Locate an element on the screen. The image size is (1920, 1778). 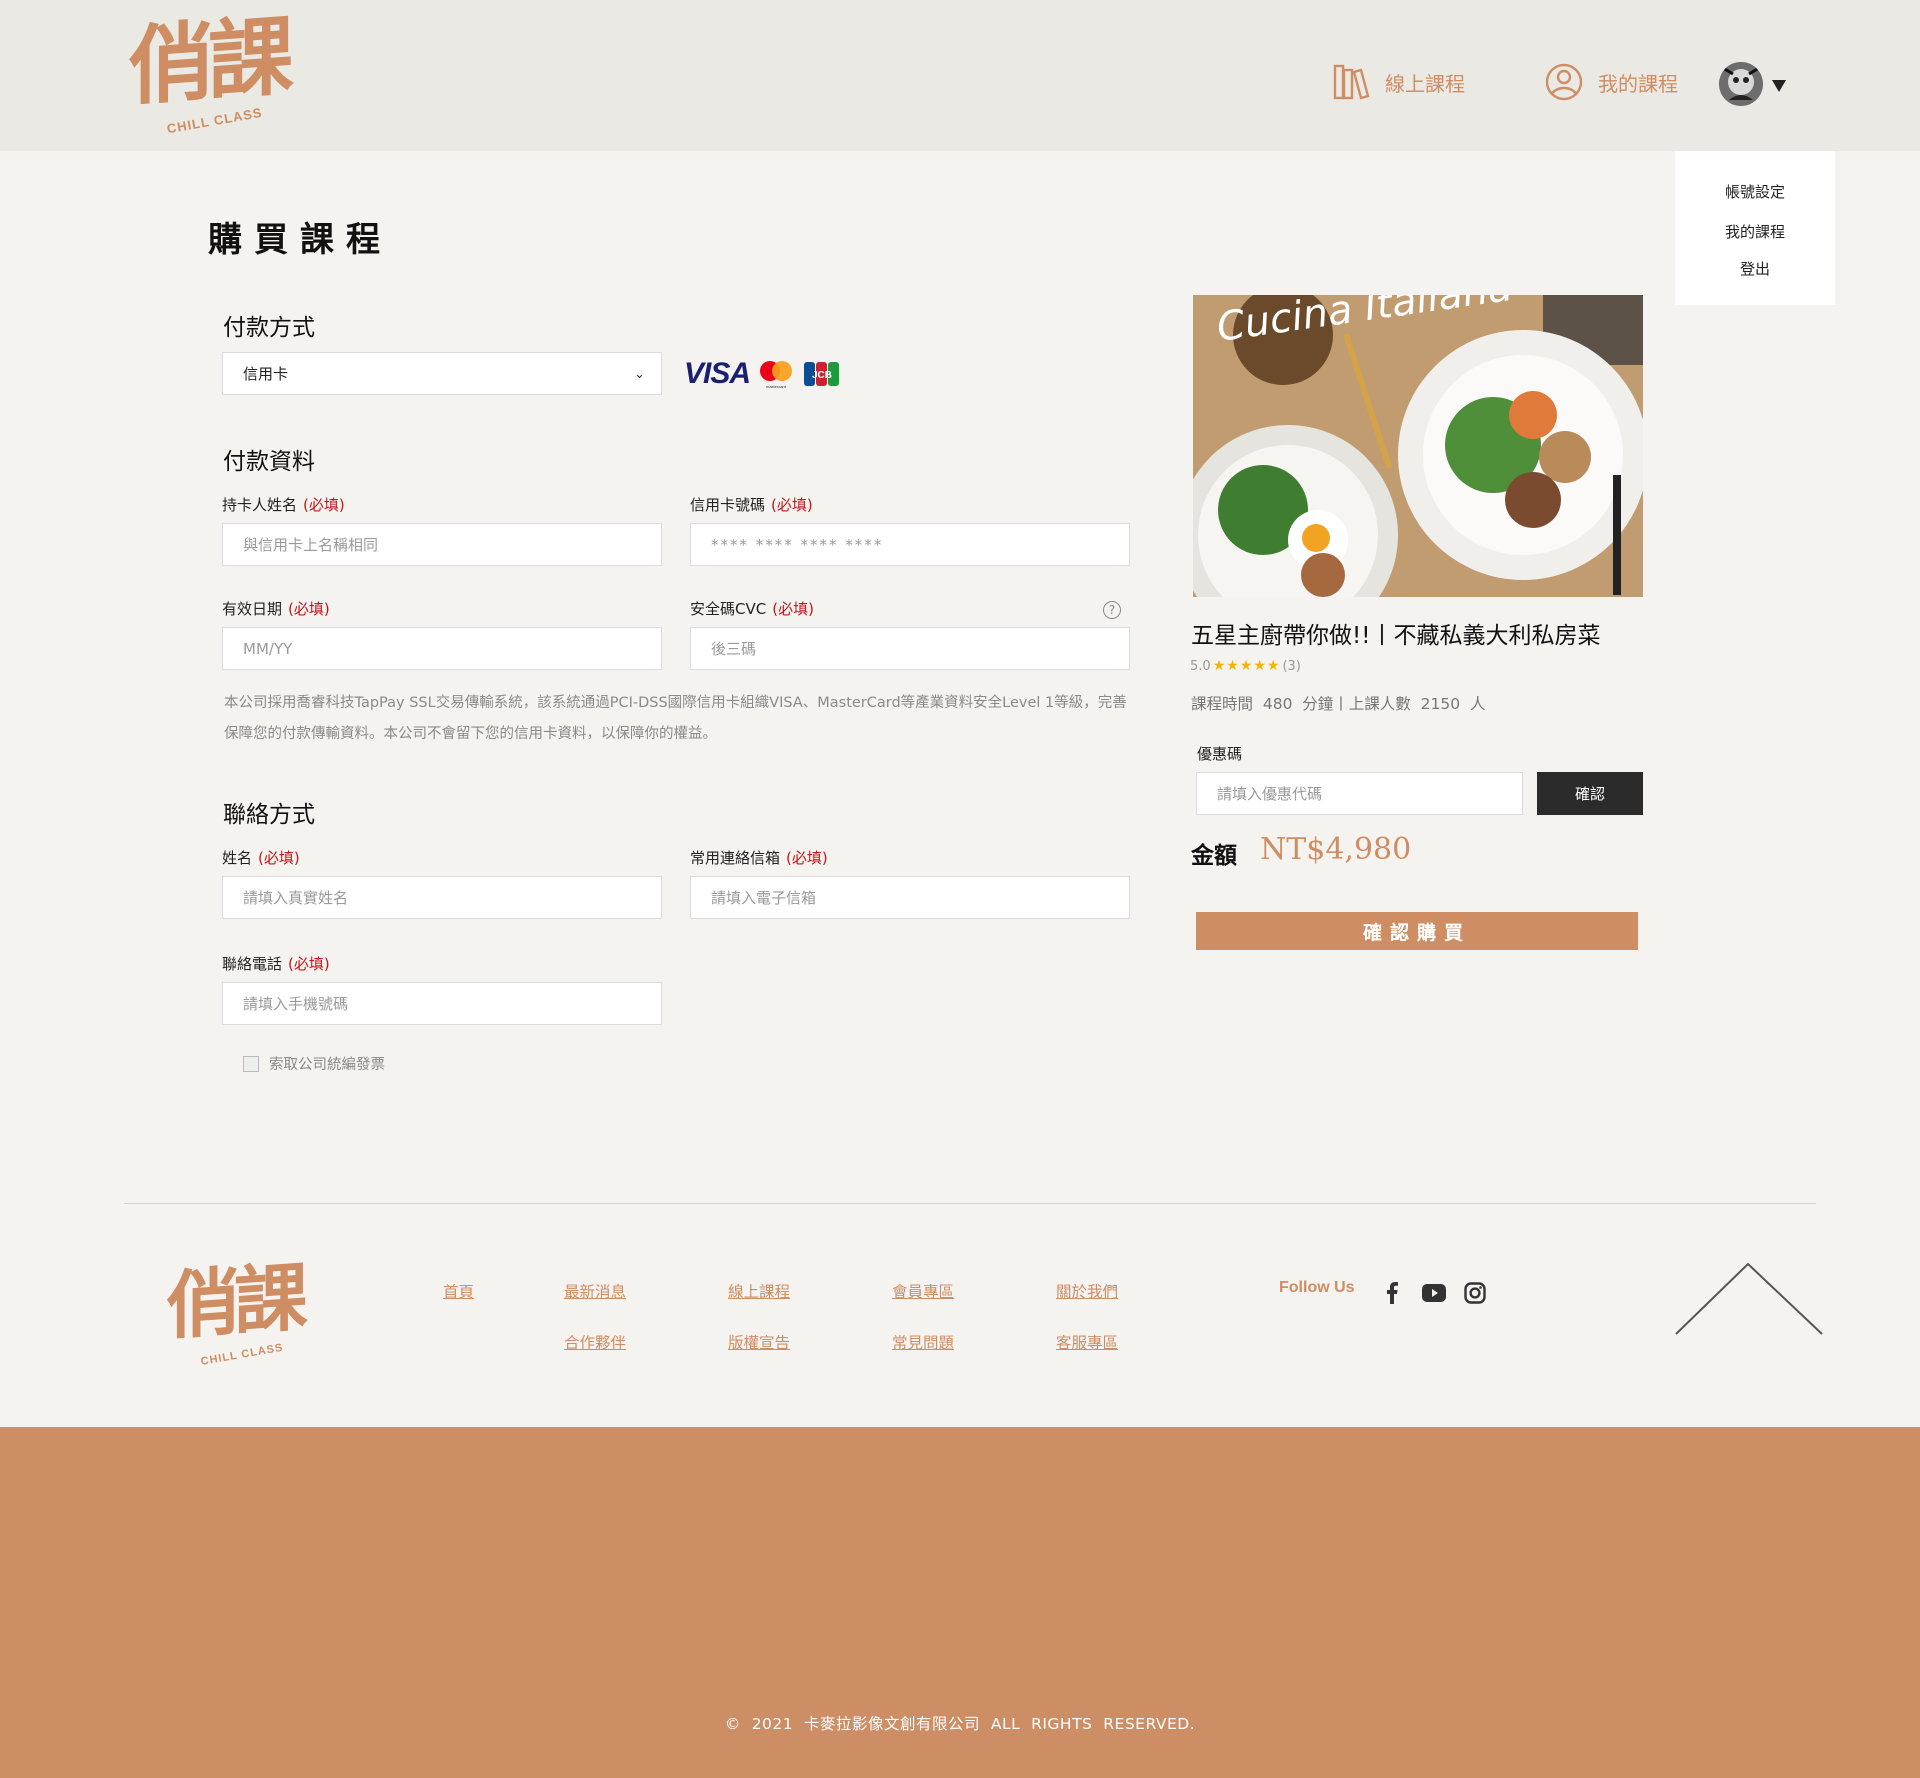
star-icon: ★★★★★ is located at coordinates (1246, 666).